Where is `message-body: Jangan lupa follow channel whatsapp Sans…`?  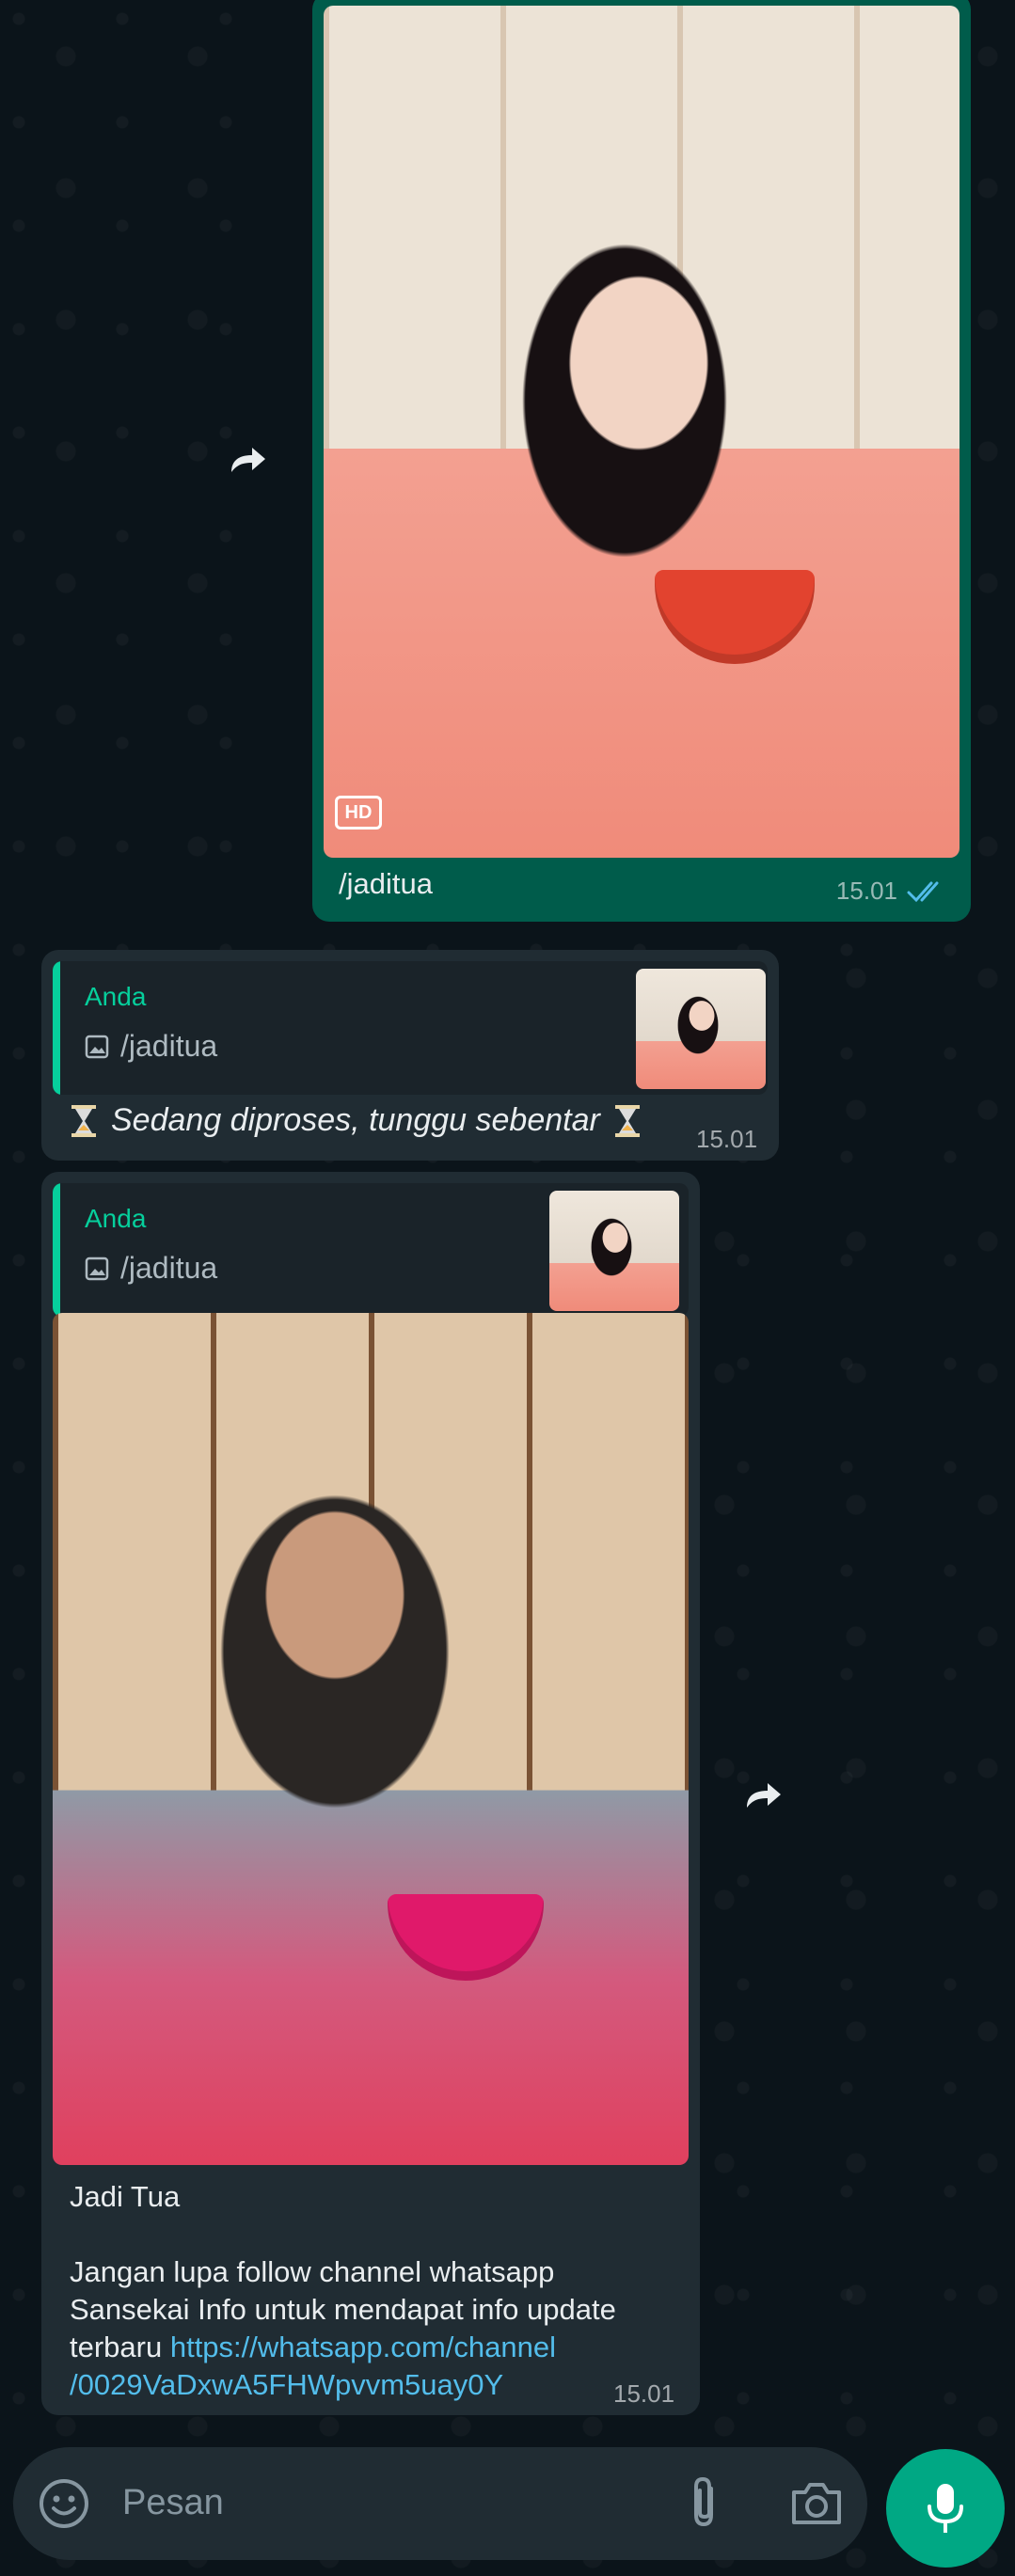 message-body: Jangan lupa follow channel whatsapp Sans… is located at coordinates (375, 2328).